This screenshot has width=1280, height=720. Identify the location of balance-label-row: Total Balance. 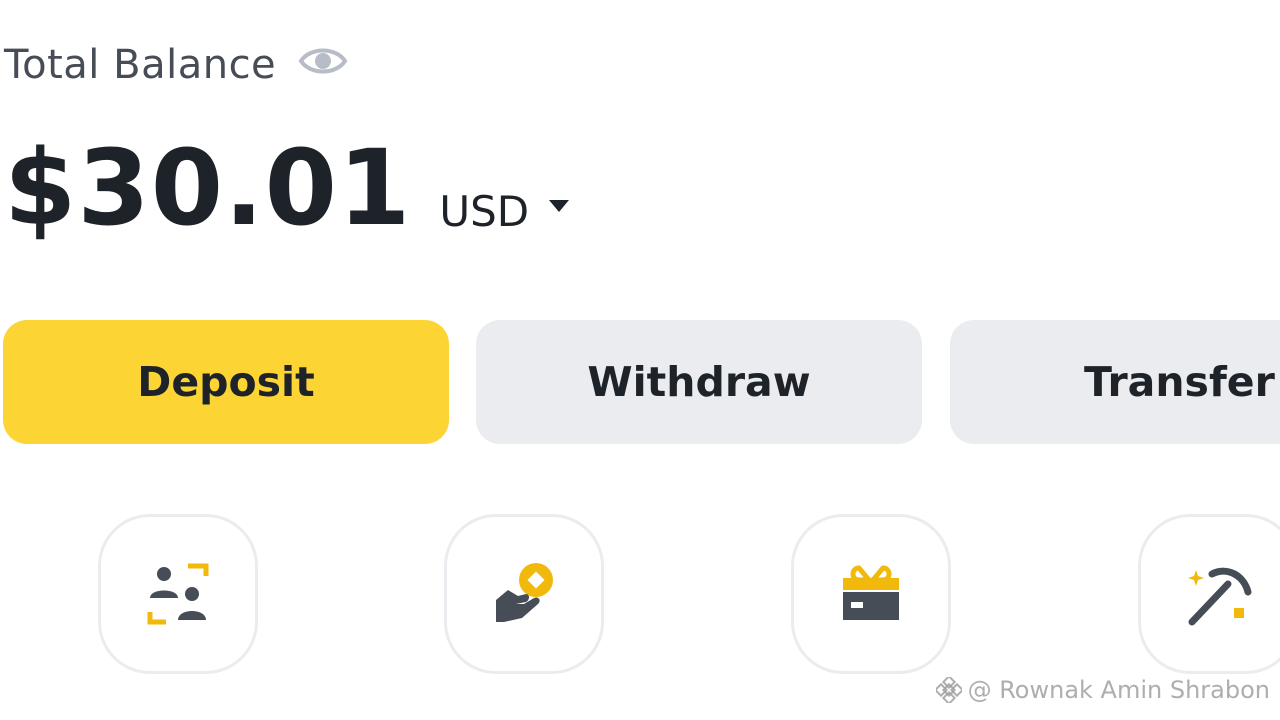
(176, 65).